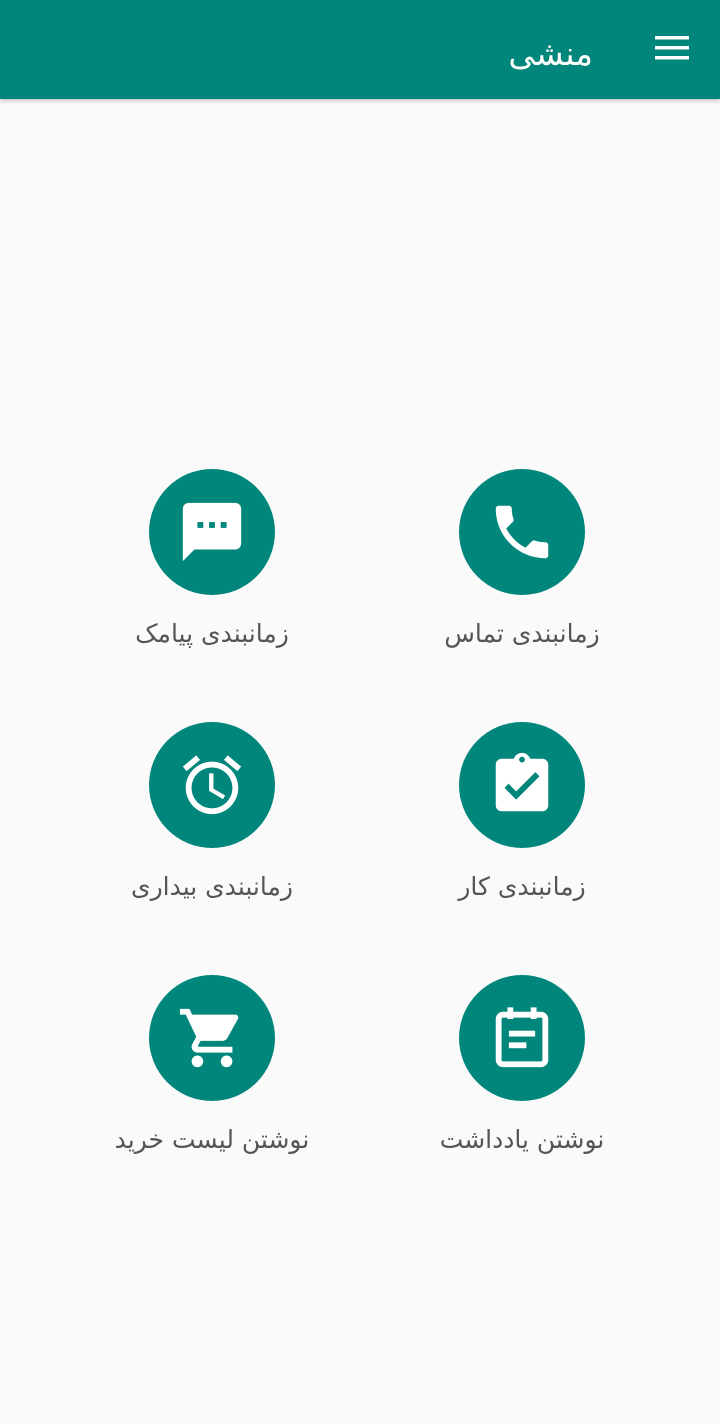 The image size is (720, 1424). I want to click on schedule-call-tile: زمانبندی تماس, so click(522, 569).